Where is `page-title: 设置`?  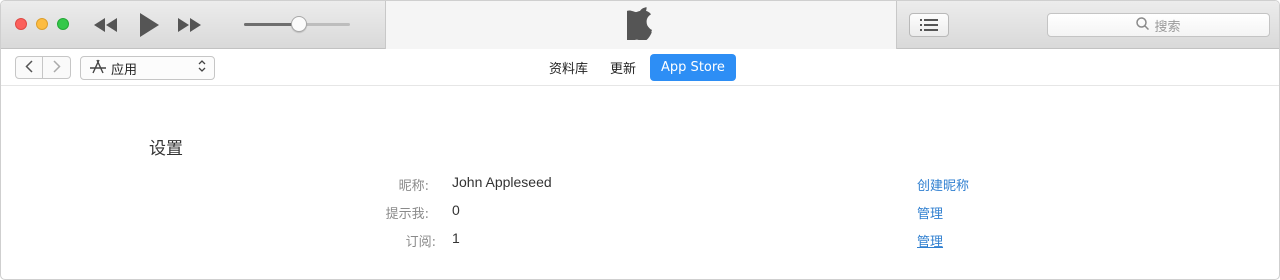
page-title: 设置 is located at coordinates (166, 149).